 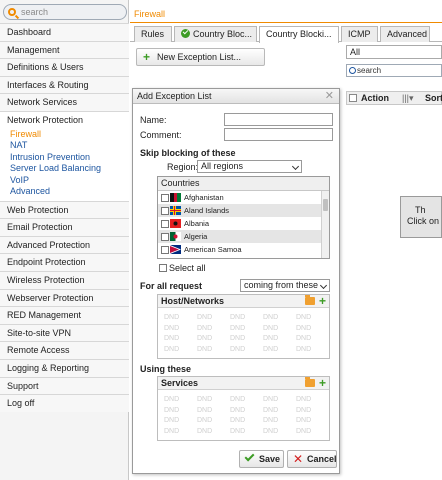 I want to click on column-action: Action, so click(x=375, y=98).